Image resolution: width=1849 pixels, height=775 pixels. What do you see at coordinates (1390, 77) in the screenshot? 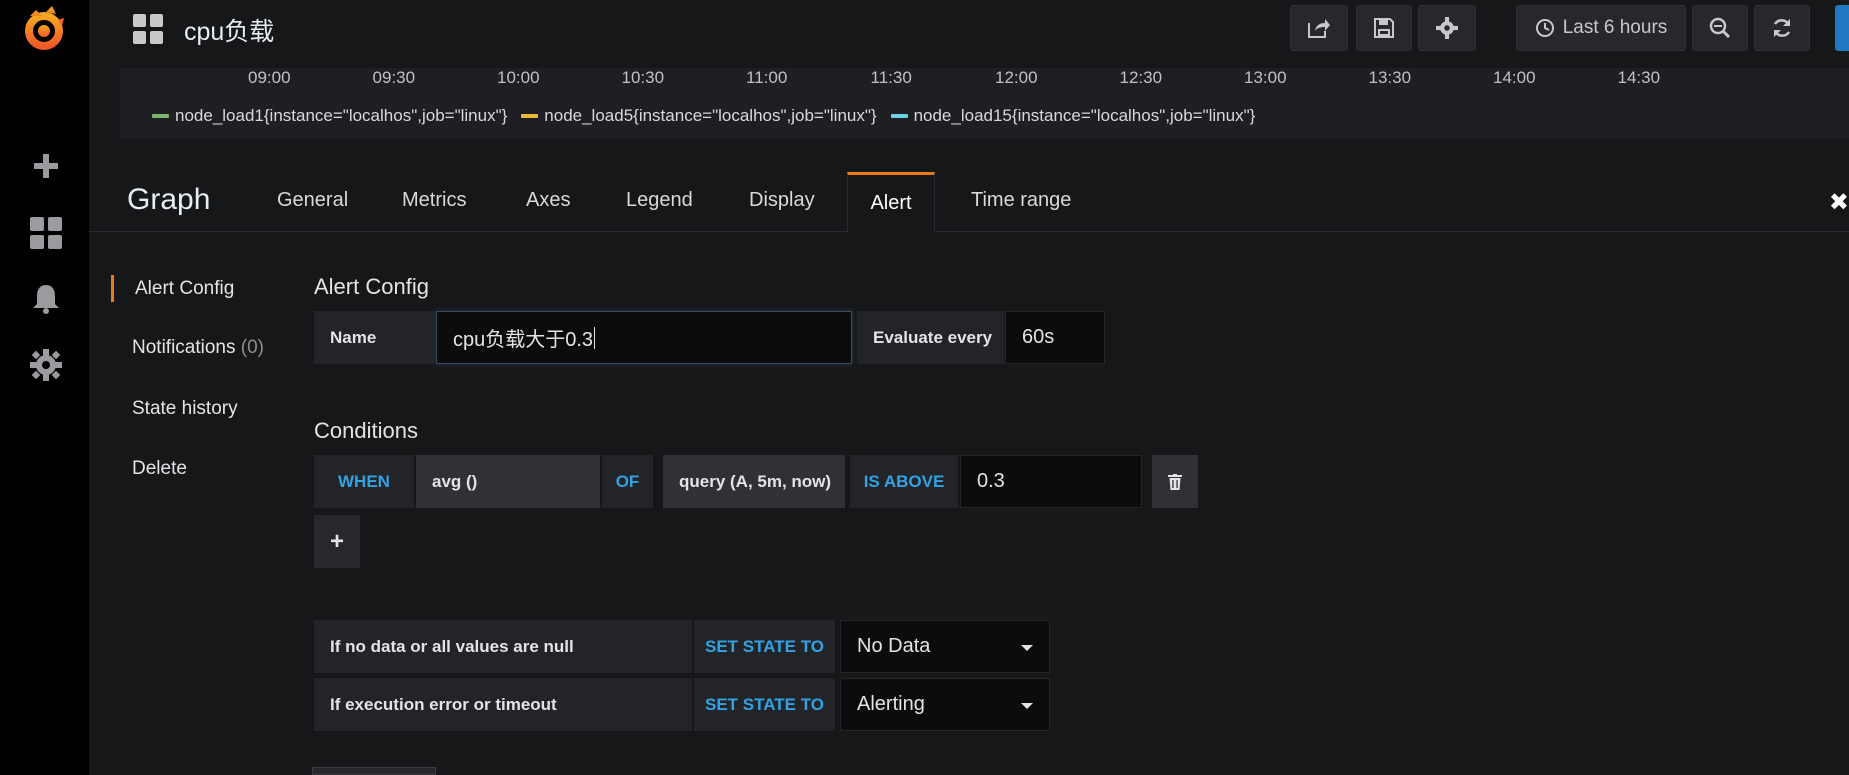
I see `time-axis-tick: 13:30` at bounding box center [1390, 77].